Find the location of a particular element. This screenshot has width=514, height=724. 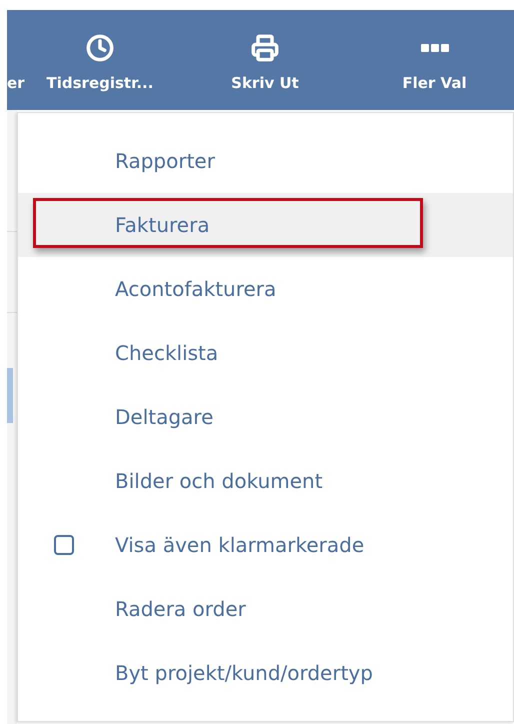

menu-item: Deltagare is located at coordinates (164, 417).